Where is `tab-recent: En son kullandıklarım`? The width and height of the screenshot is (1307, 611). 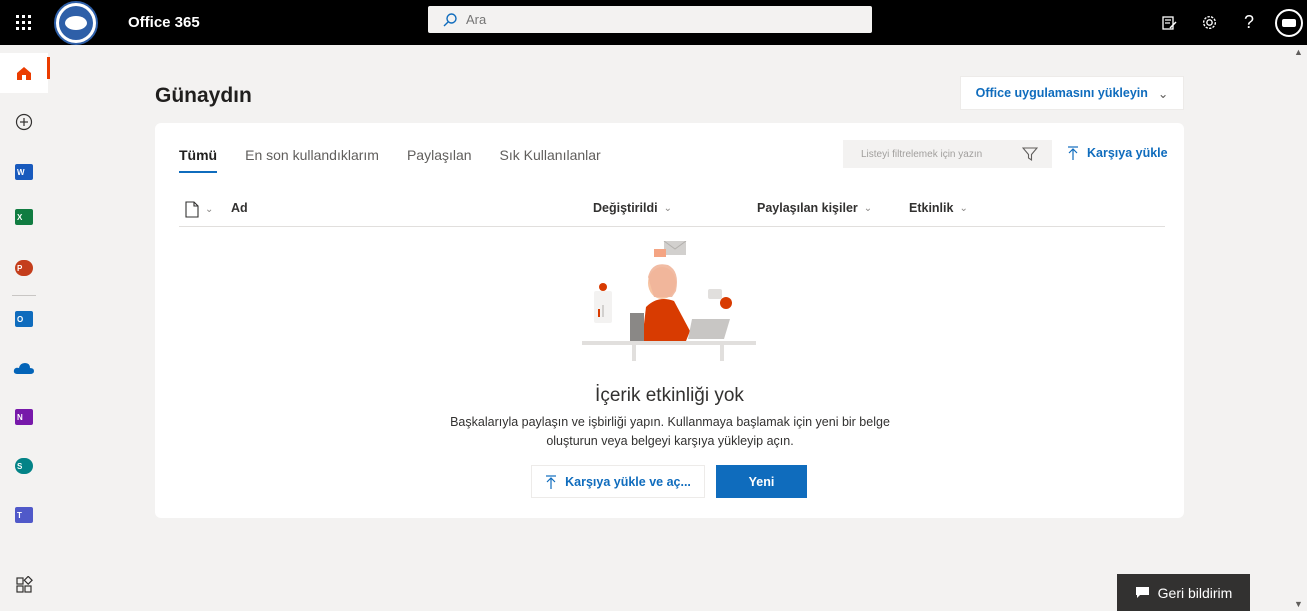 tab-recent: En son kullandıklarım is located at coordinates (312, 160).